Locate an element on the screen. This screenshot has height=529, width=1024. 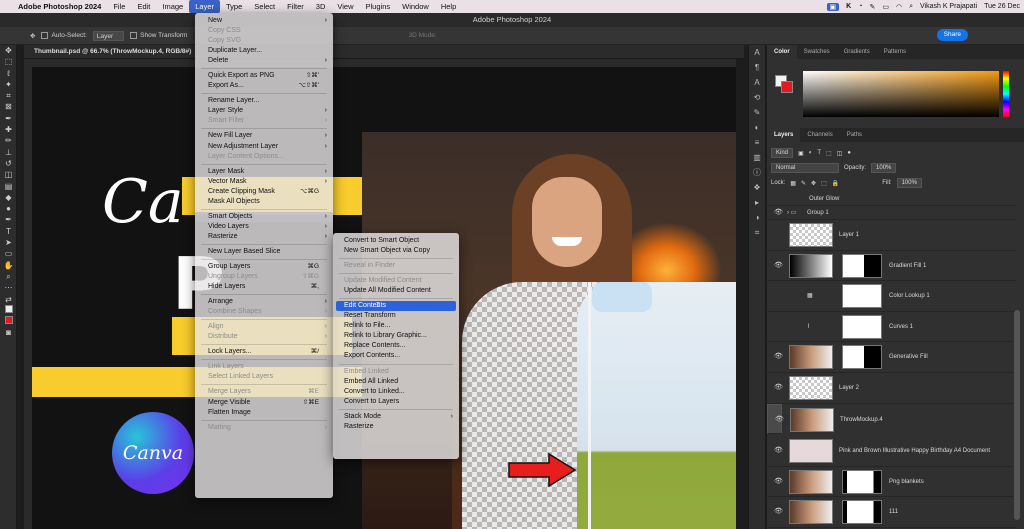
menu-image: Image is located at coordinates (172, 6).